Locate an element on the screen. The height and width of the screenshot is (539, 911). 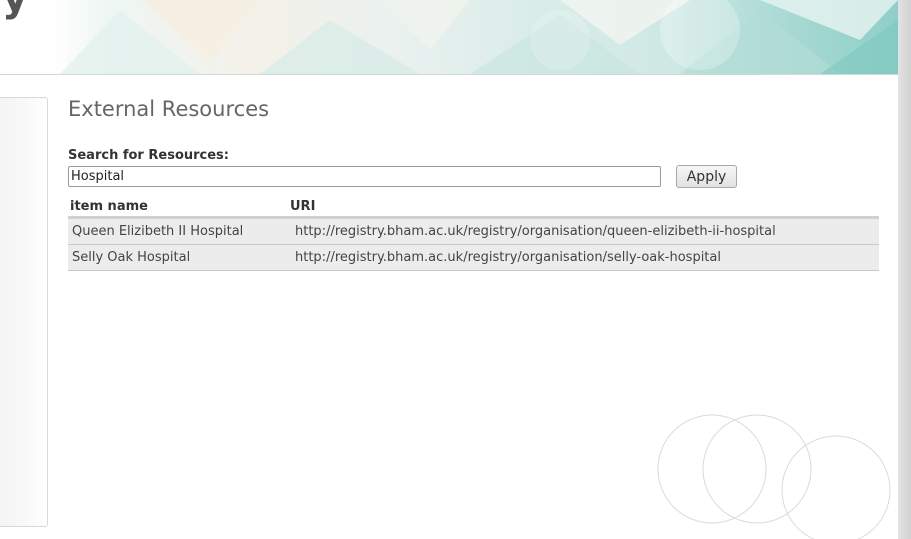
item-name-cell: Queen Elizibeth II Hospital is located at coordinates (178, 231).